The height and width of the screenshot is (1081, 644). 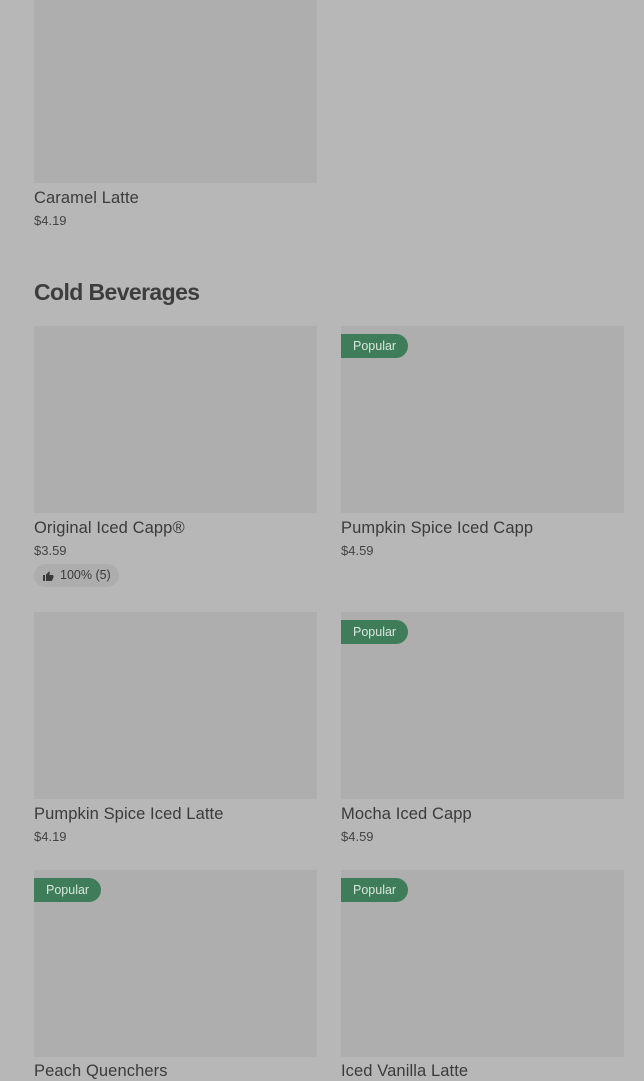 What do you see at coordinates (129, 814) in the screenshot?
I see `product-name: Pumpkin Spice Iced Latte` at bounding box center [129, 814].